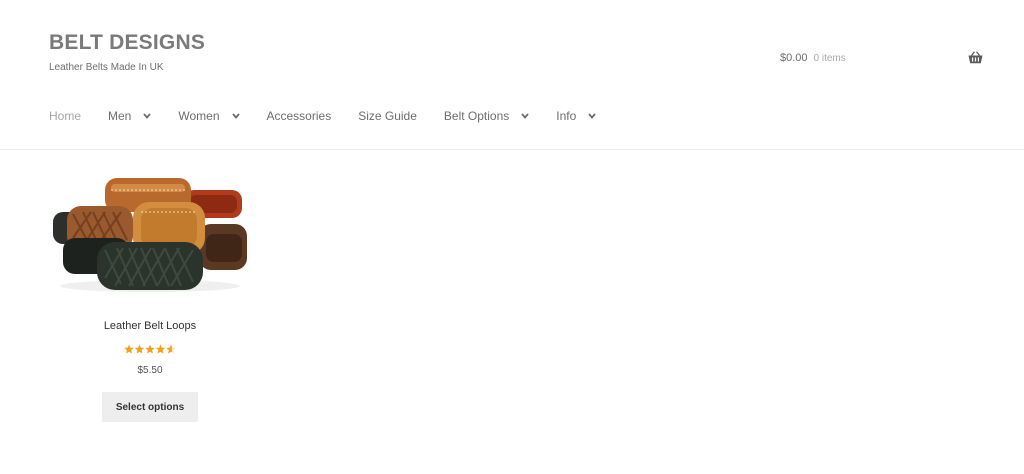  I want to click on nav-item-home: Home, so click(65, 116).